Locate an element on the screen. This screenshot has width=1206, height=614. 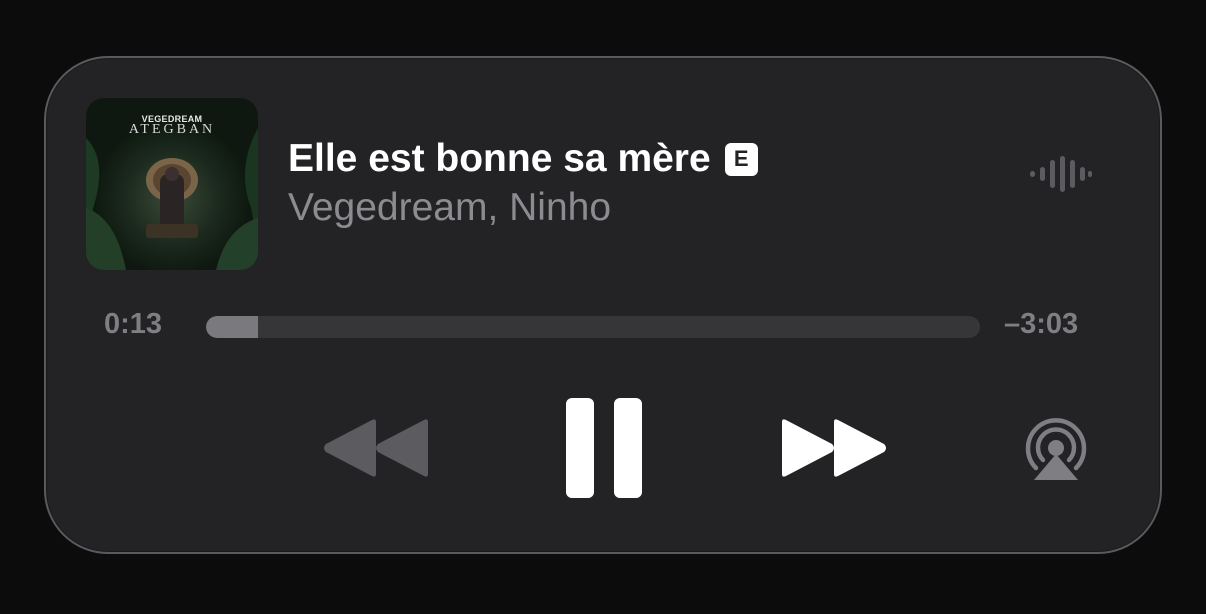
pause-button is located at coordinates (604, 448).